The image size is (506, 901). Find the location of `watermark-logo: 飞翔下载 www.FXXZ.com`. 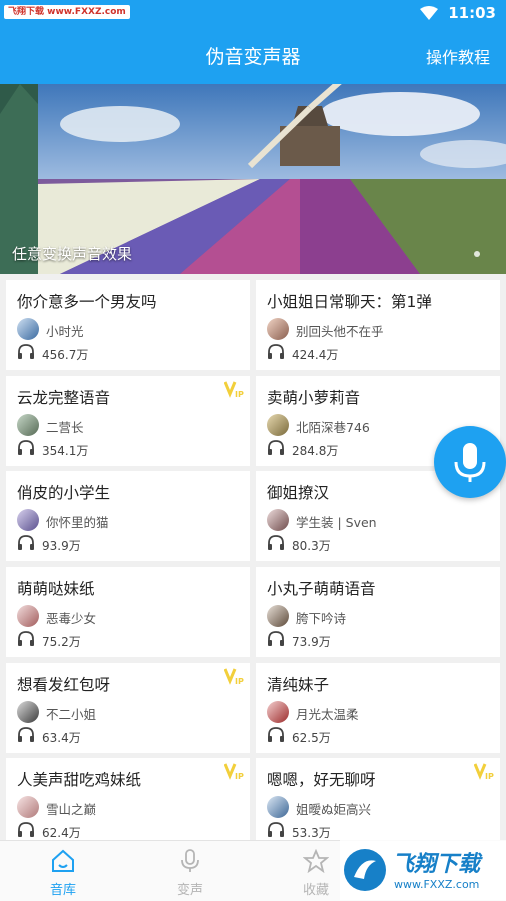

watermark-logo: 飞翔下载 www.FXXZ.com is located at coordinates (423, 870).